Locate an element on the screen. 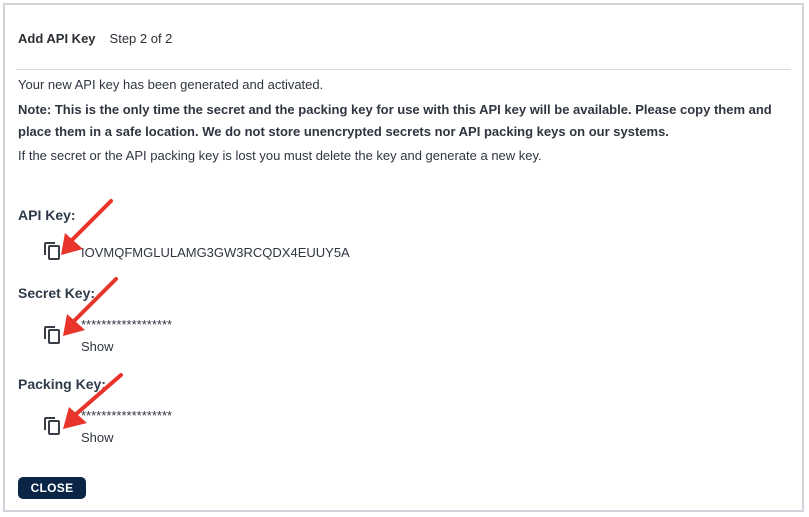  dialog-header: Add API Key Step 2 of 2 is located at coordinates (403, 38).